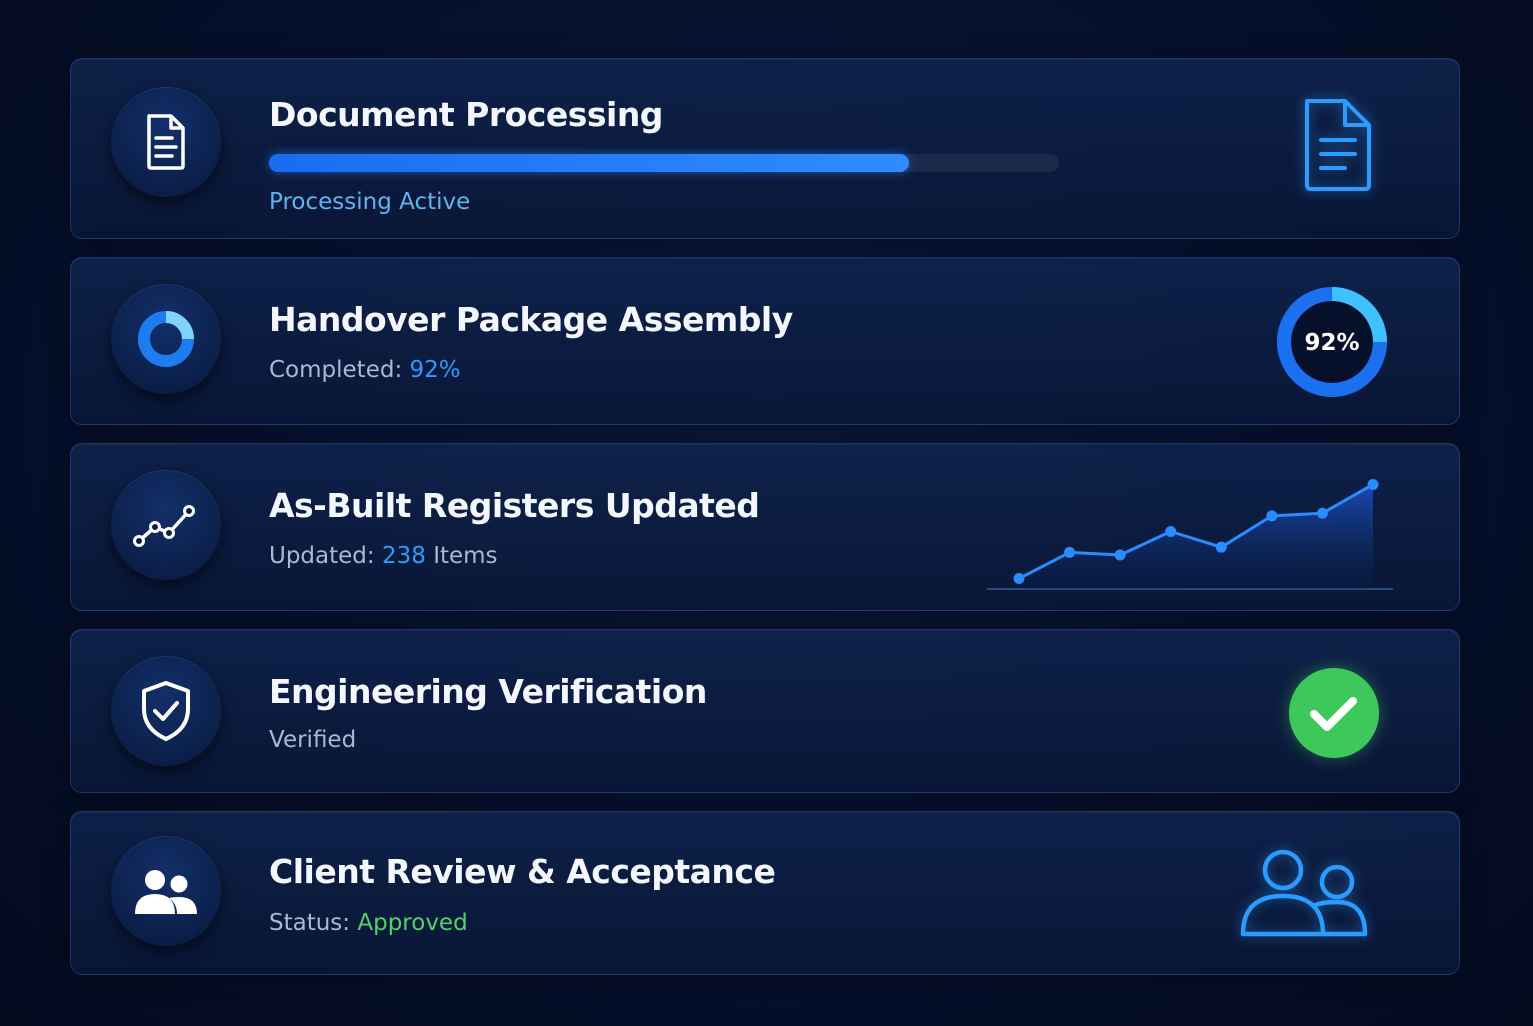 The image size is (1533, 1026). What do you see at coordinates (1196, 536) in the screenshot?
I see `chart-area` at bounding box center [1196, 536].